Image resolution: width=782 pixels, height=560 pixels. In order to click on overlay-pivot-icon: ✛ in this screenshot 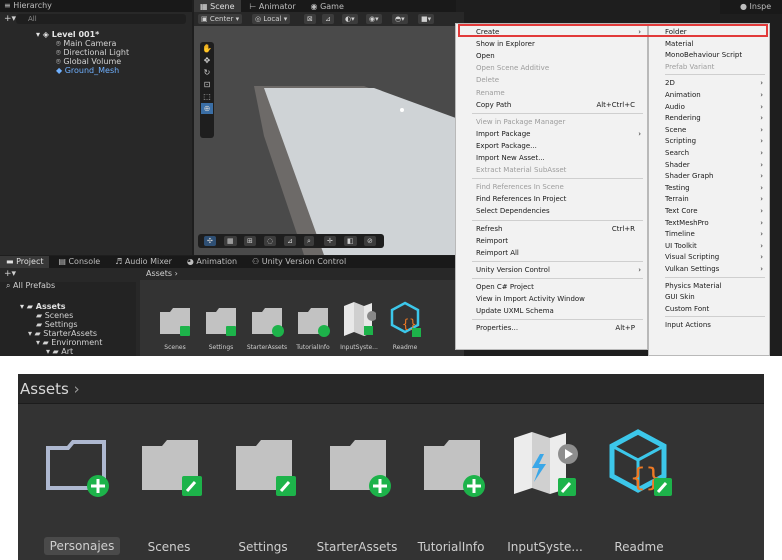, I will do `click(330, 241)`.